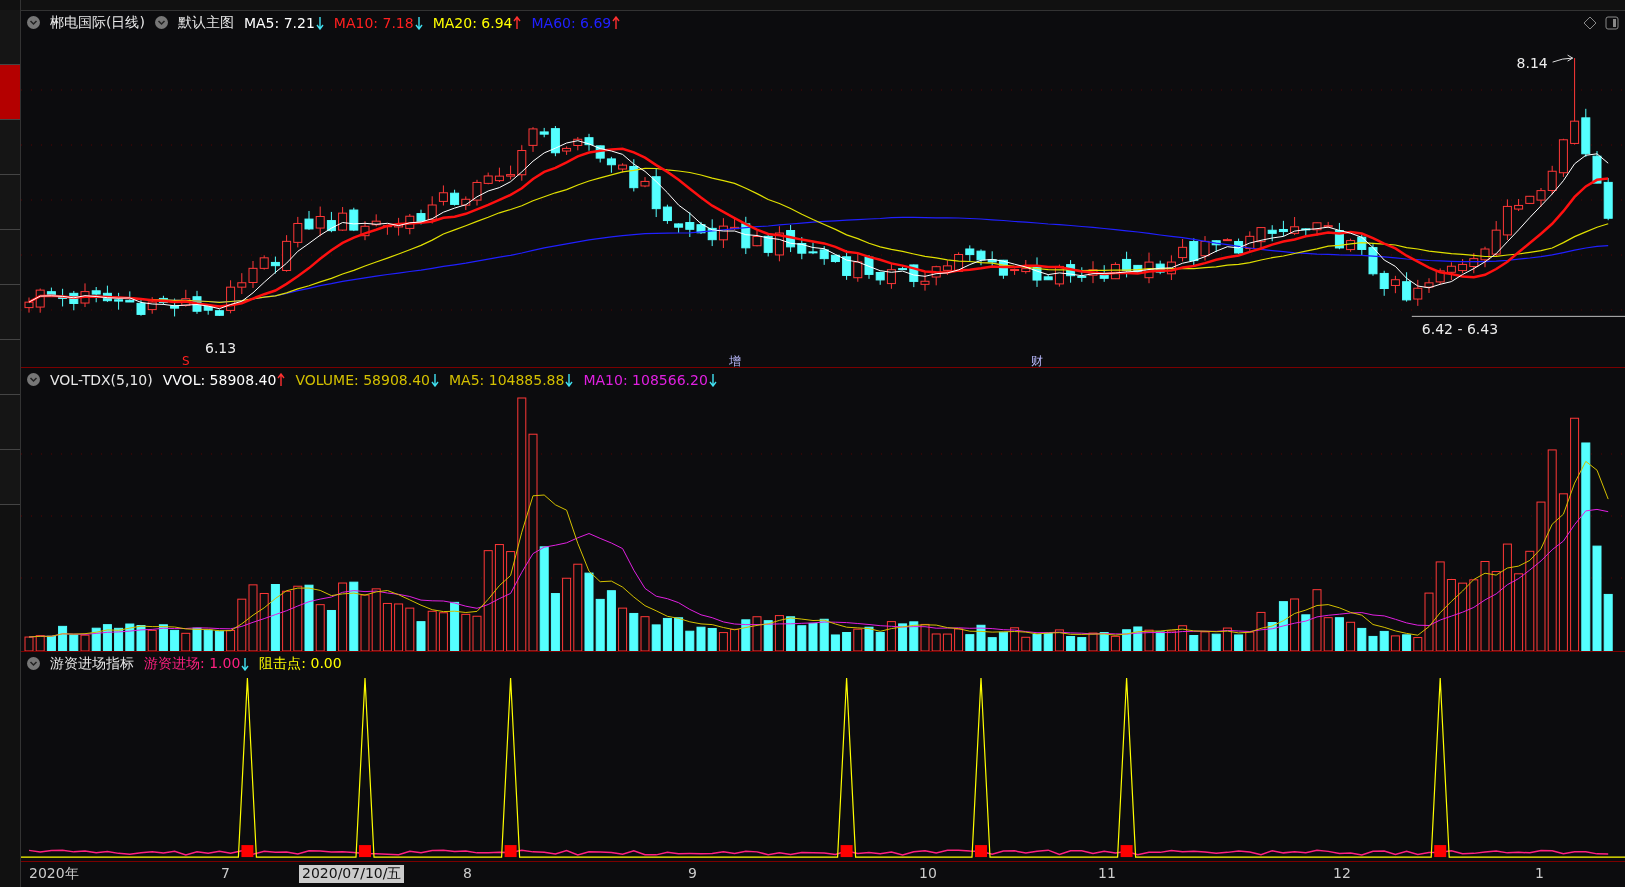  What do you see at coordinates (1532, 63) in the screenshot?
I see `price-label: 8.14` at bounding box center [1532, 63].